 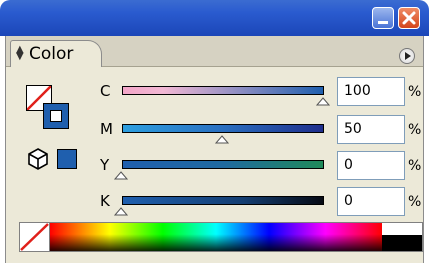 What do you see at coordinates (214, 51) in the screenshot?
I see `tab-strip: ▲ ▼ Color` at bounding box center [214, 51].